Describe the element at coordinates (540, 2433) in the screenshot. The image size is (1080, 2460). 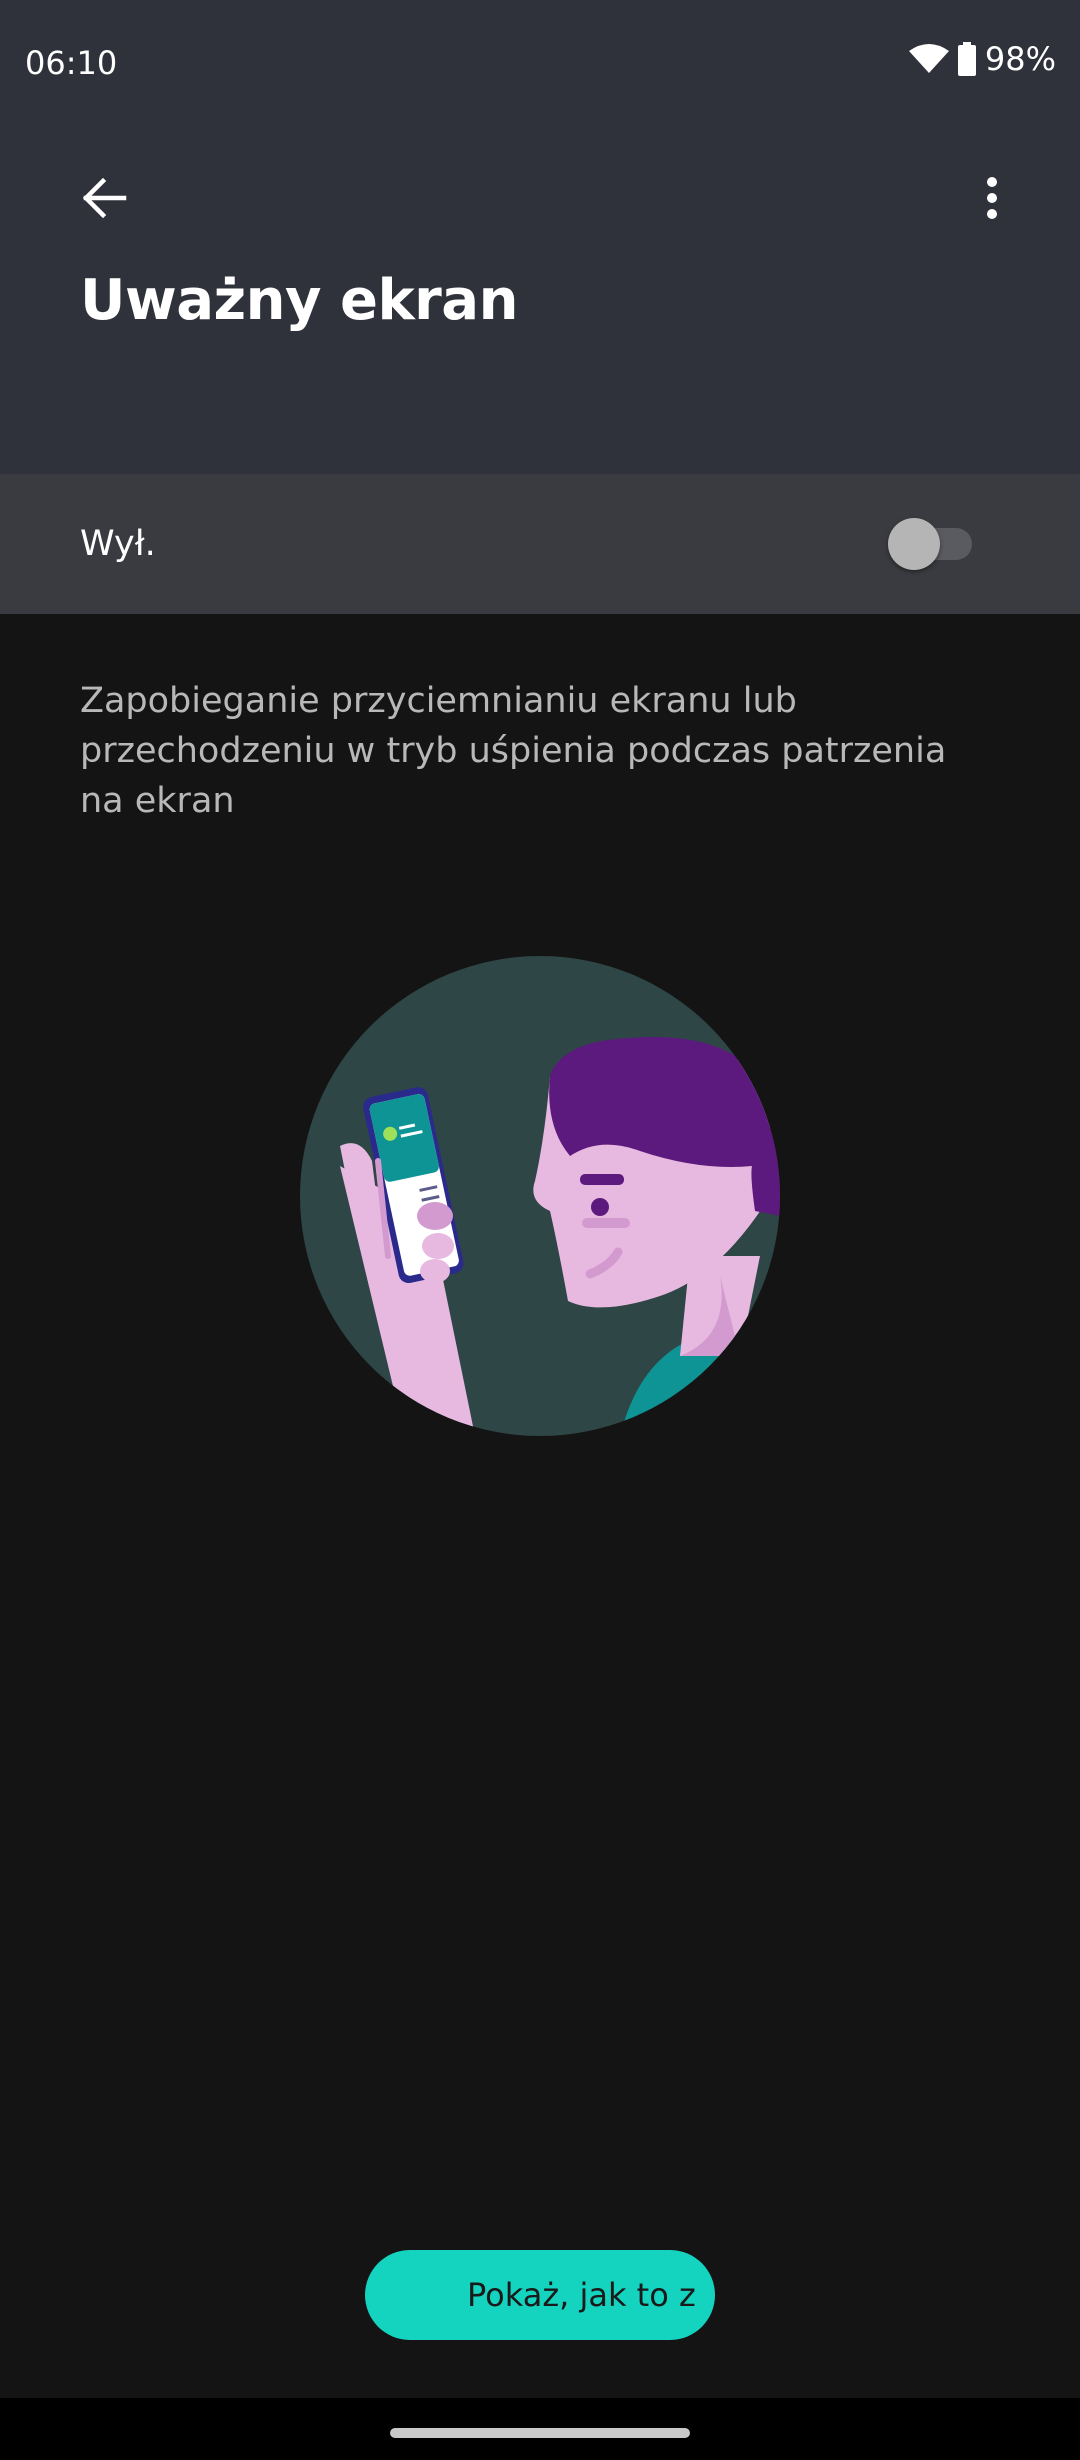
I see `home-handle` at that location.